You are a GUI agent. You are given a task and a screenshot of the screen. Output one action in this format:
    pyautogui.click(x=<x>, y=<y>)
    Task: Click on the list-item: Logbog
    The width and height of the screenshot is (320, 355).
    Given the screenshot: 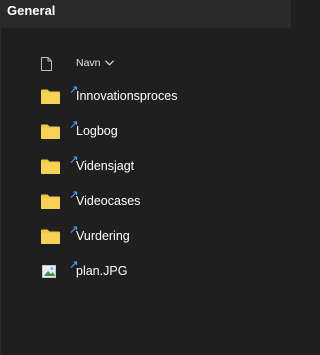 What is the action you would take?
    pyautogui.click(x=146, y=131)
    